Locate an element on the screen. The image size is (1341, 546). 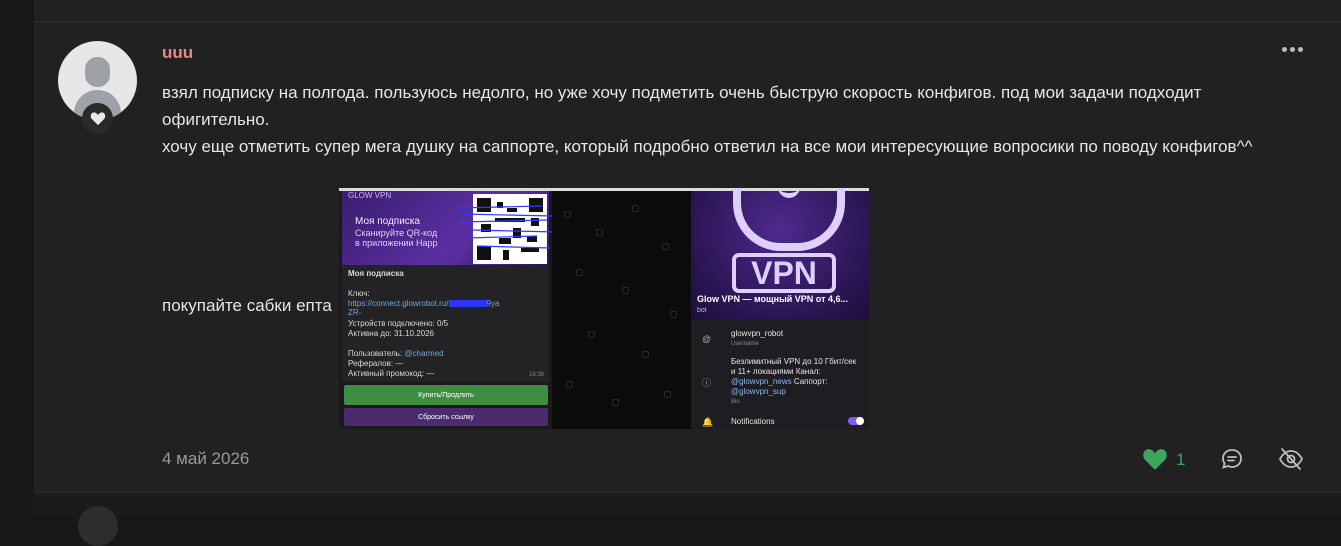
bot-subtitle: bot is located at coordinates (702, 310).